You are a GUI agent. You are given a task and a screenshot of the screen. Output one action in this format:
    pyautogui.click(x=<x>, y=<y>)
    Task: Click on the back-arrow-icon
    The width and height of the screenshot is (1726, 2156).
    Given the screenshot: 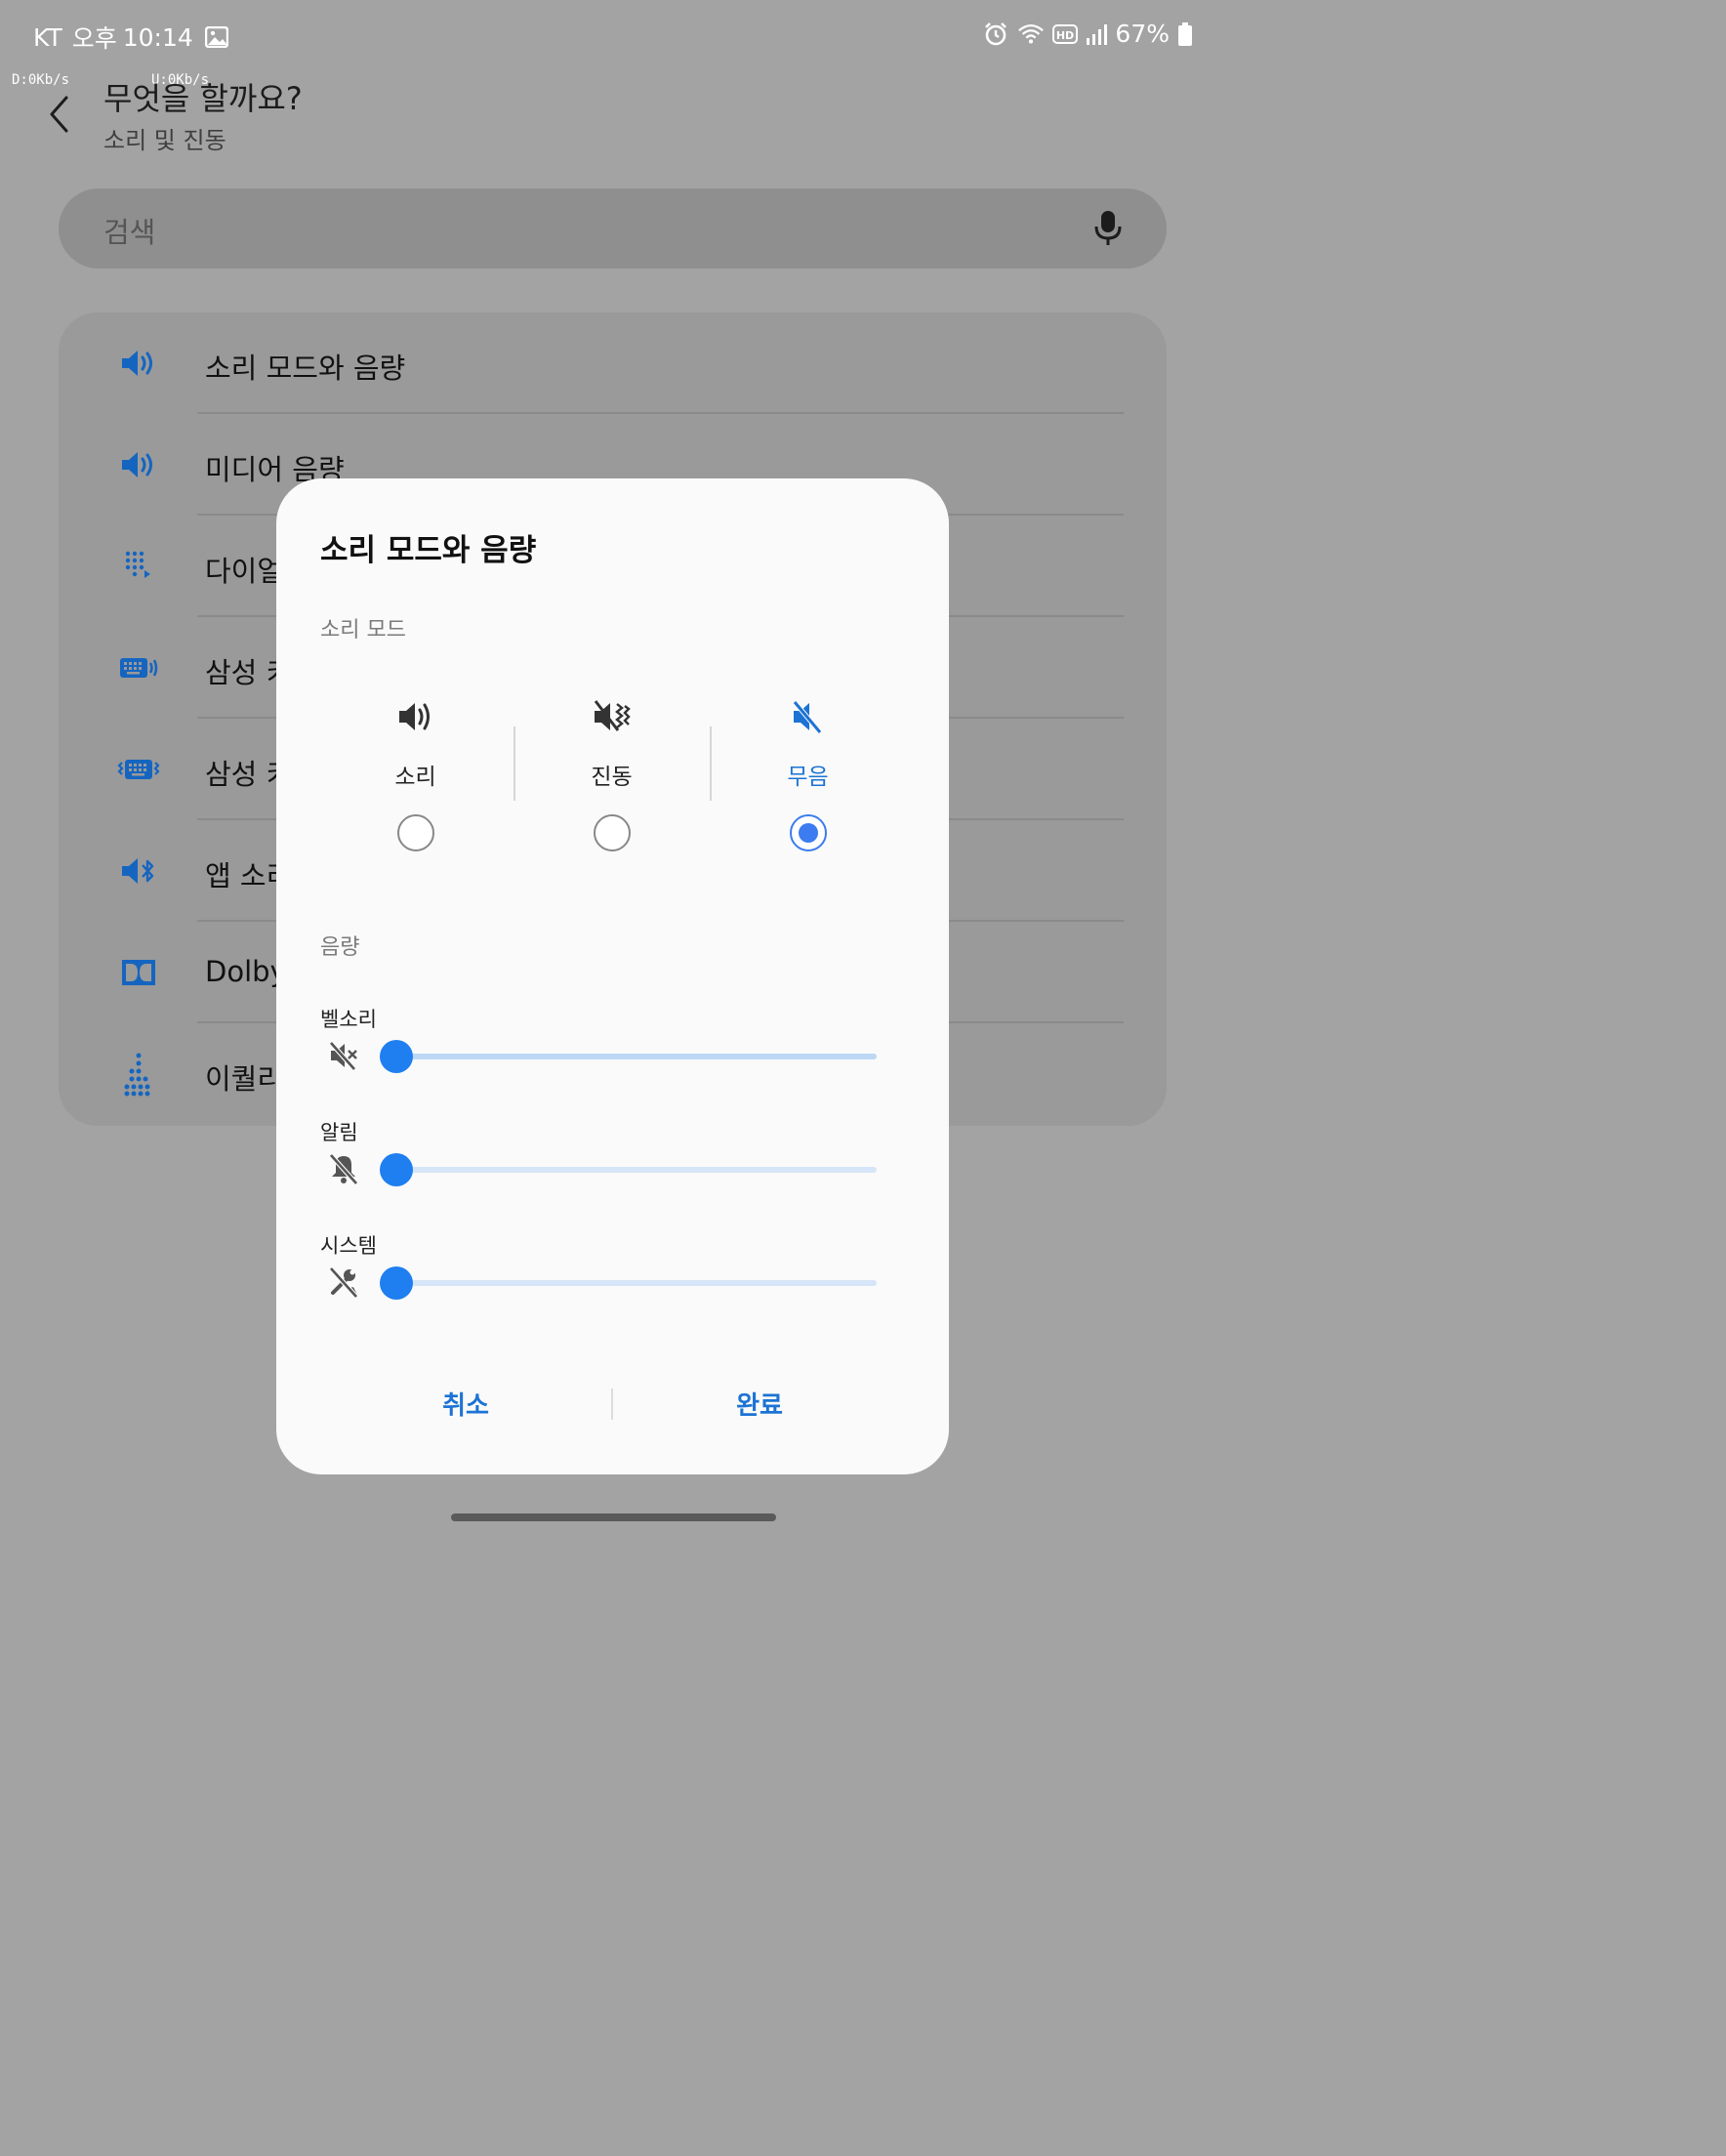 What is the action you would take?
    pyautogui.click(x=59, y=114)
    